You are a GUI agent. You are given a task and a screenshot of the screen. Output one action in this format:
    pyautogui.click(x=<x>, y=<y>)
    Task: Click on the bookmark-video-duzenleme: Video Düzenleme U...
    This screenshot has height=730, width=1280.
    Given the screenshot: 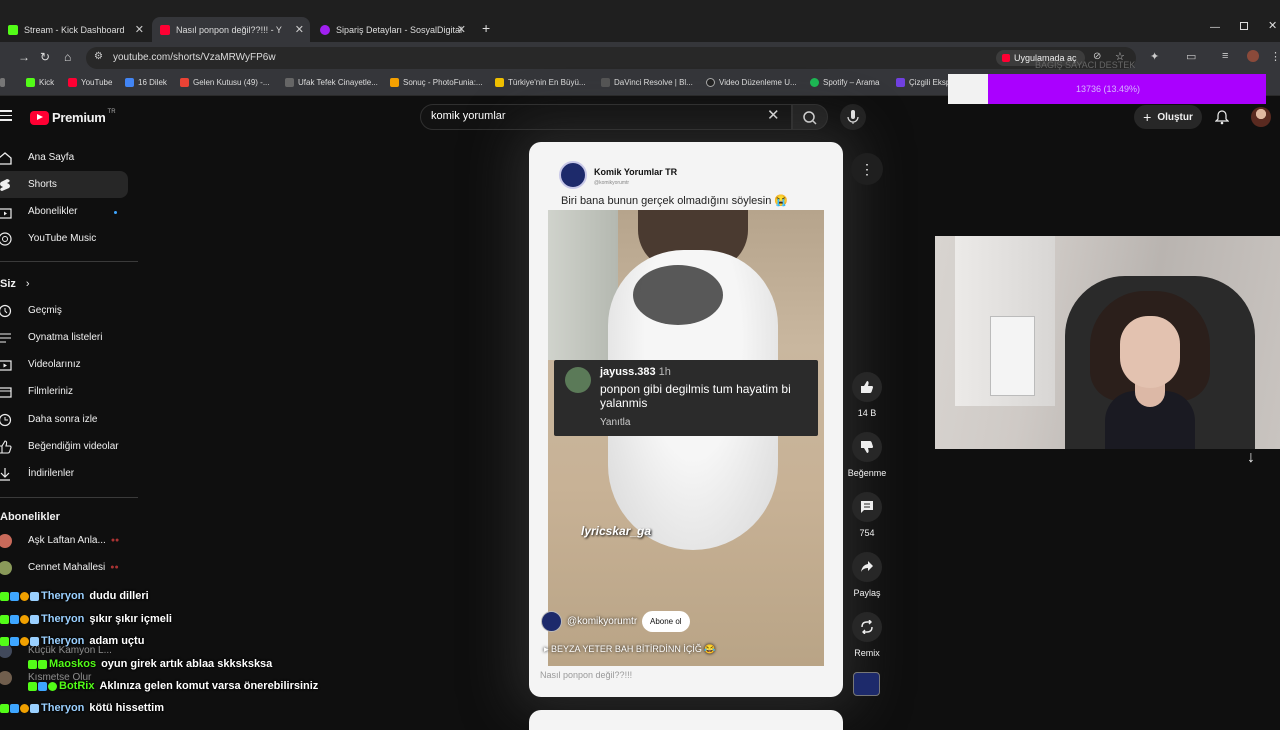 What is the action you would take?
    pyautogui.click(x=751, y=82)
    